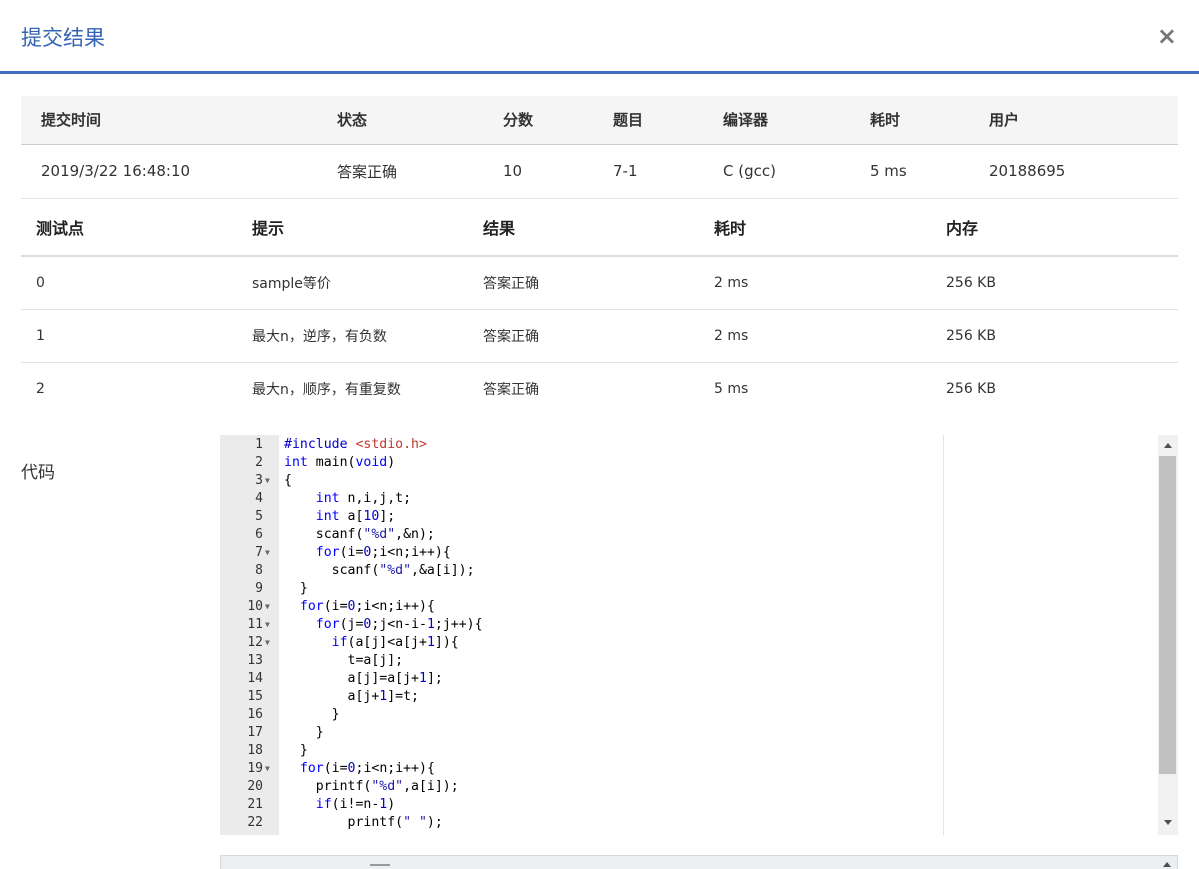 Image resolution: width=1199 pixels, height=869 pixels. I want to click on scroll-up-icon, so click(1168, 445).